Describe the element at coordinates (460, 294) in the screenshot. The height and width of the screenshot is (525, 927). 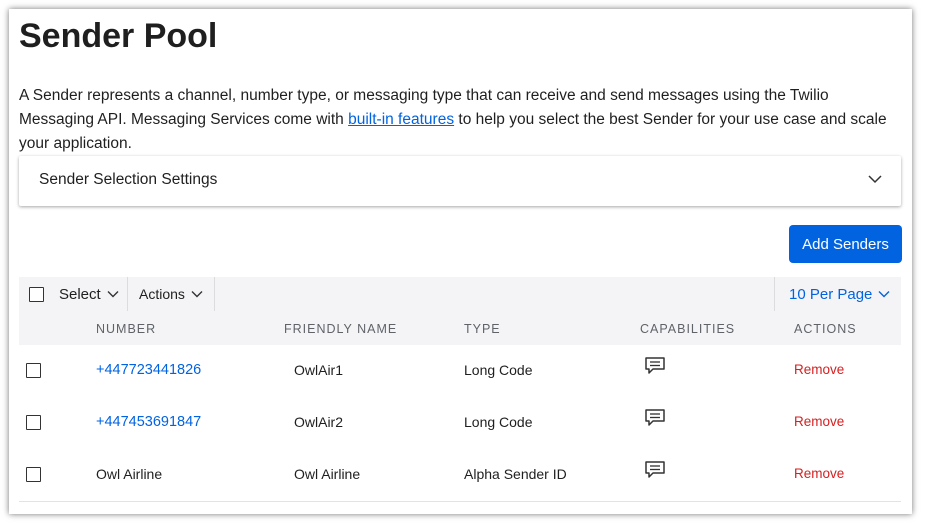
I see `table-toolbar: Select Actions 10 Per Page` at that location.